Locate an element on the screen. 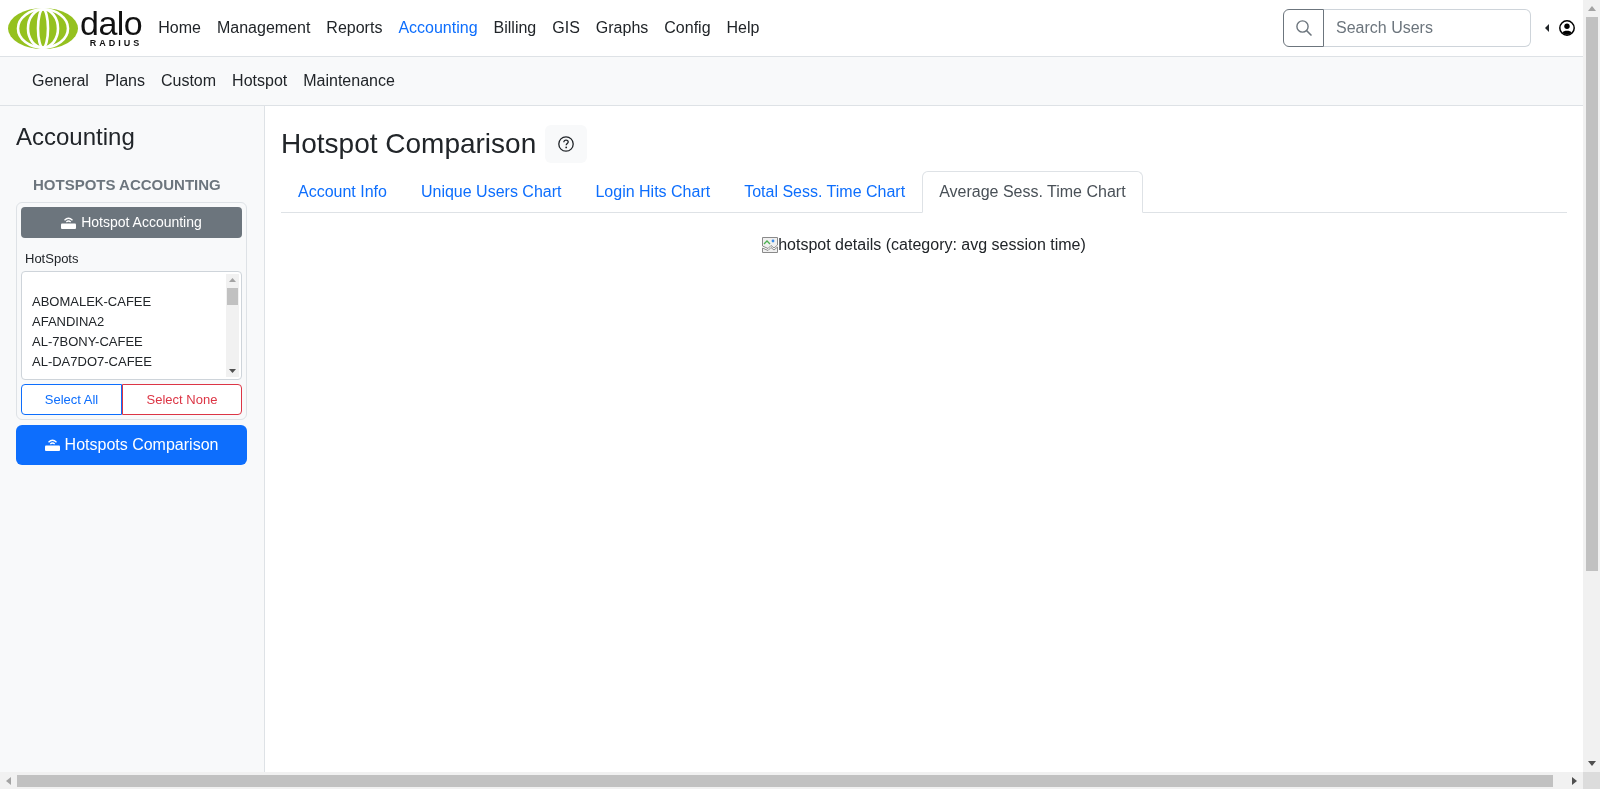 The height and width of the screenshot is (789, 1600). tab: Unique Users Chart is located at coordinates (491, 192).